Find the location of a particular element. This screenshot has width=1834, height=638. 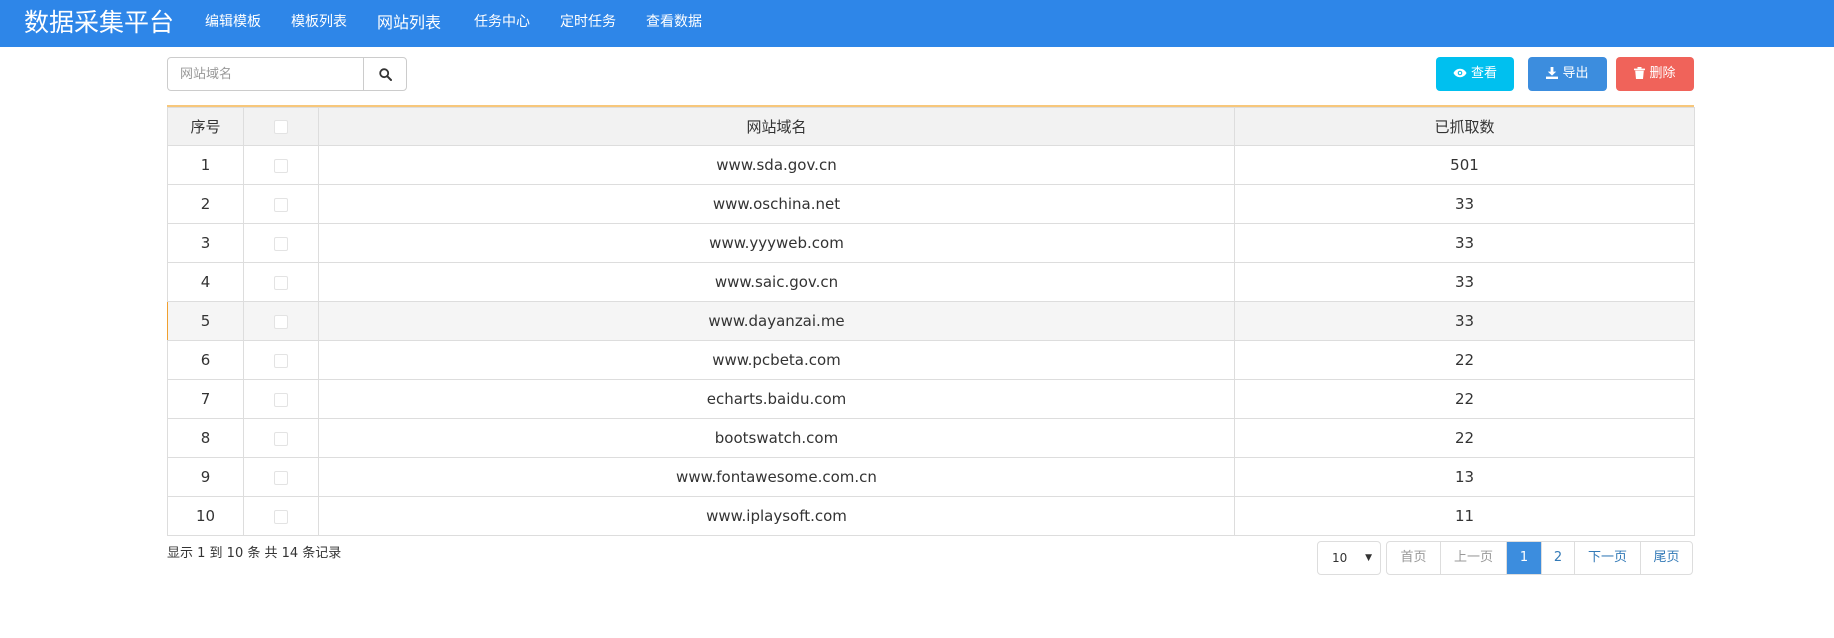

trash-icon is located at coordinates (1640, 72).